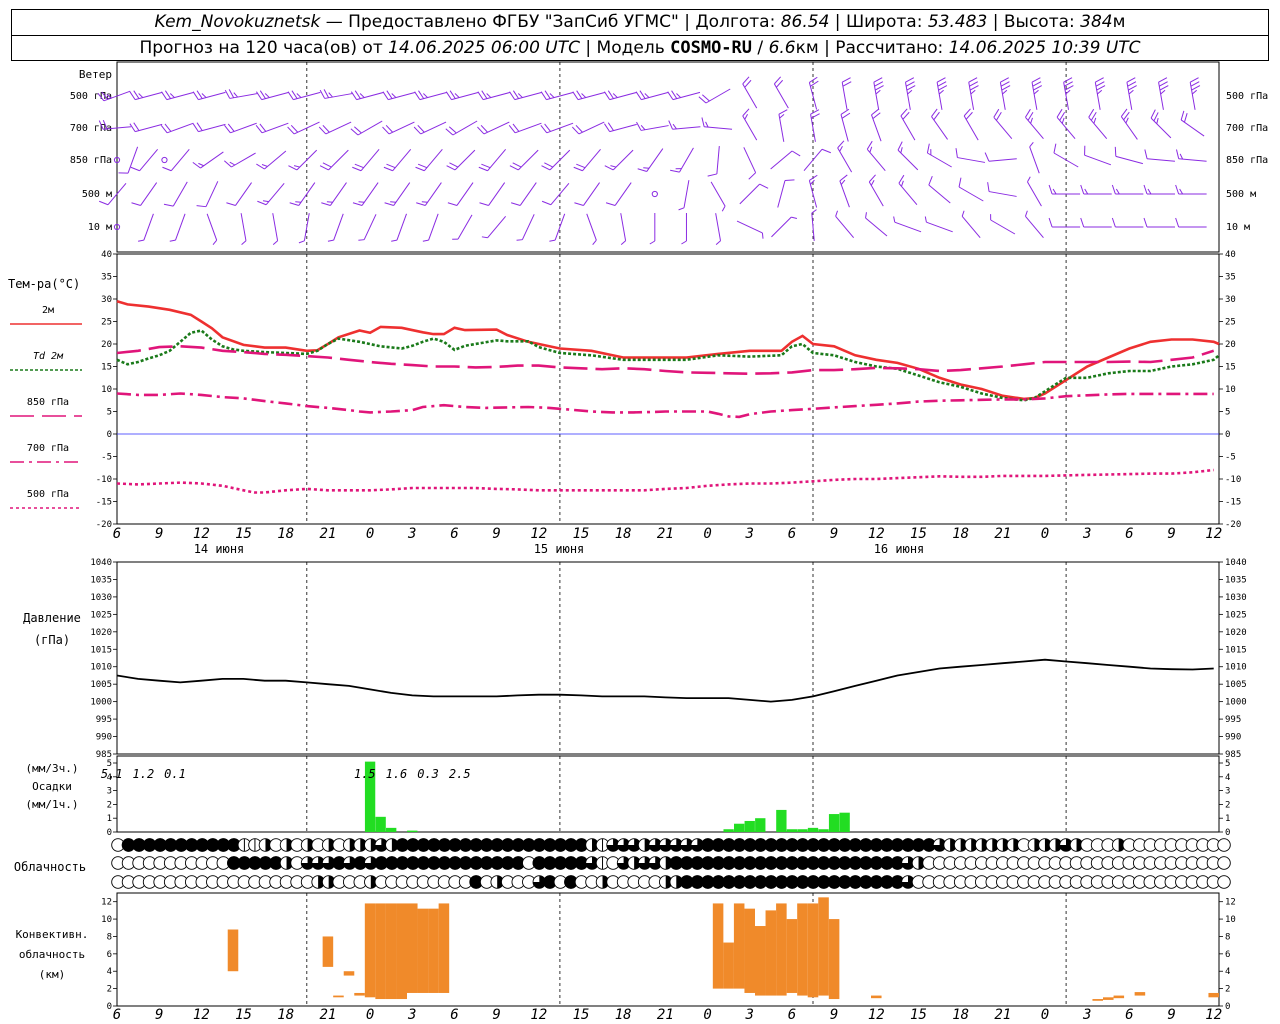 Image resolution: width=1280 pixels, height=1024 pixels. What do you see at coordinates (1236, 580) in the screenshot?
I see `pressure-y-tick-label: 1035` at bounding box center [1236, 580].